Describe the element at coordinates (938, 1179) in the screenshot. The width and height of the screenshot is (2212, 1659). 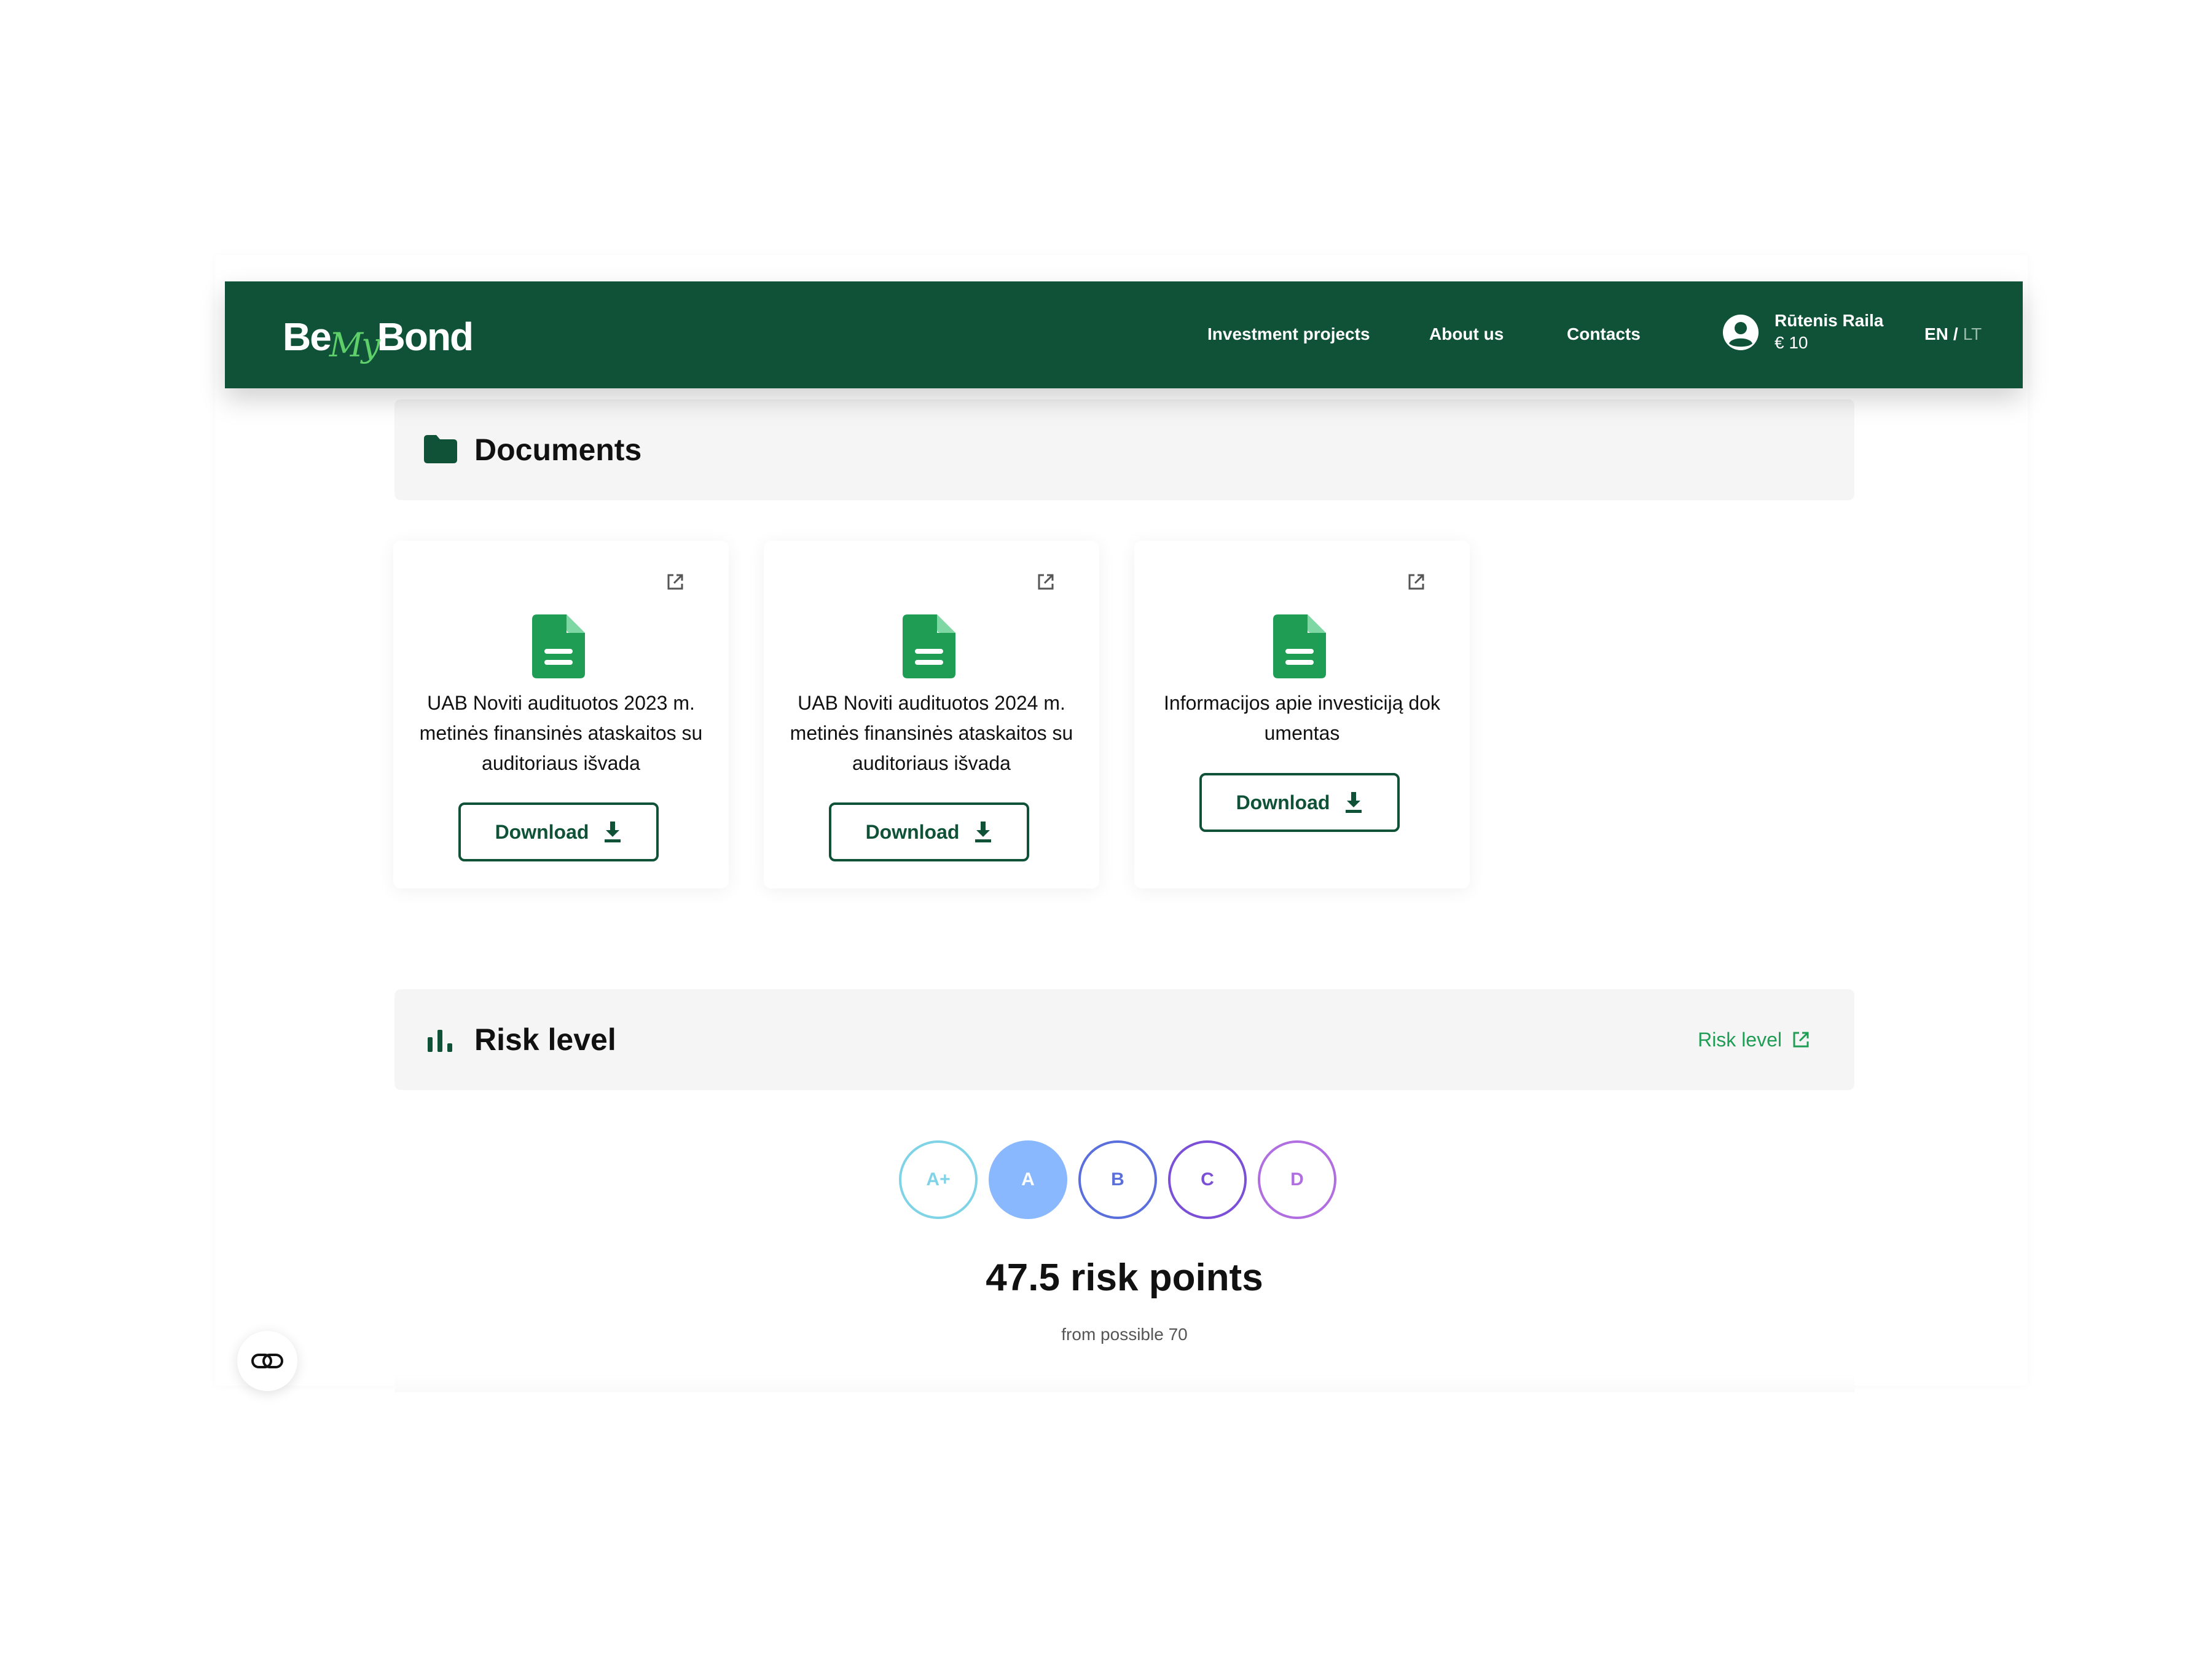
I see `grade-a-plus: A+` at that location.